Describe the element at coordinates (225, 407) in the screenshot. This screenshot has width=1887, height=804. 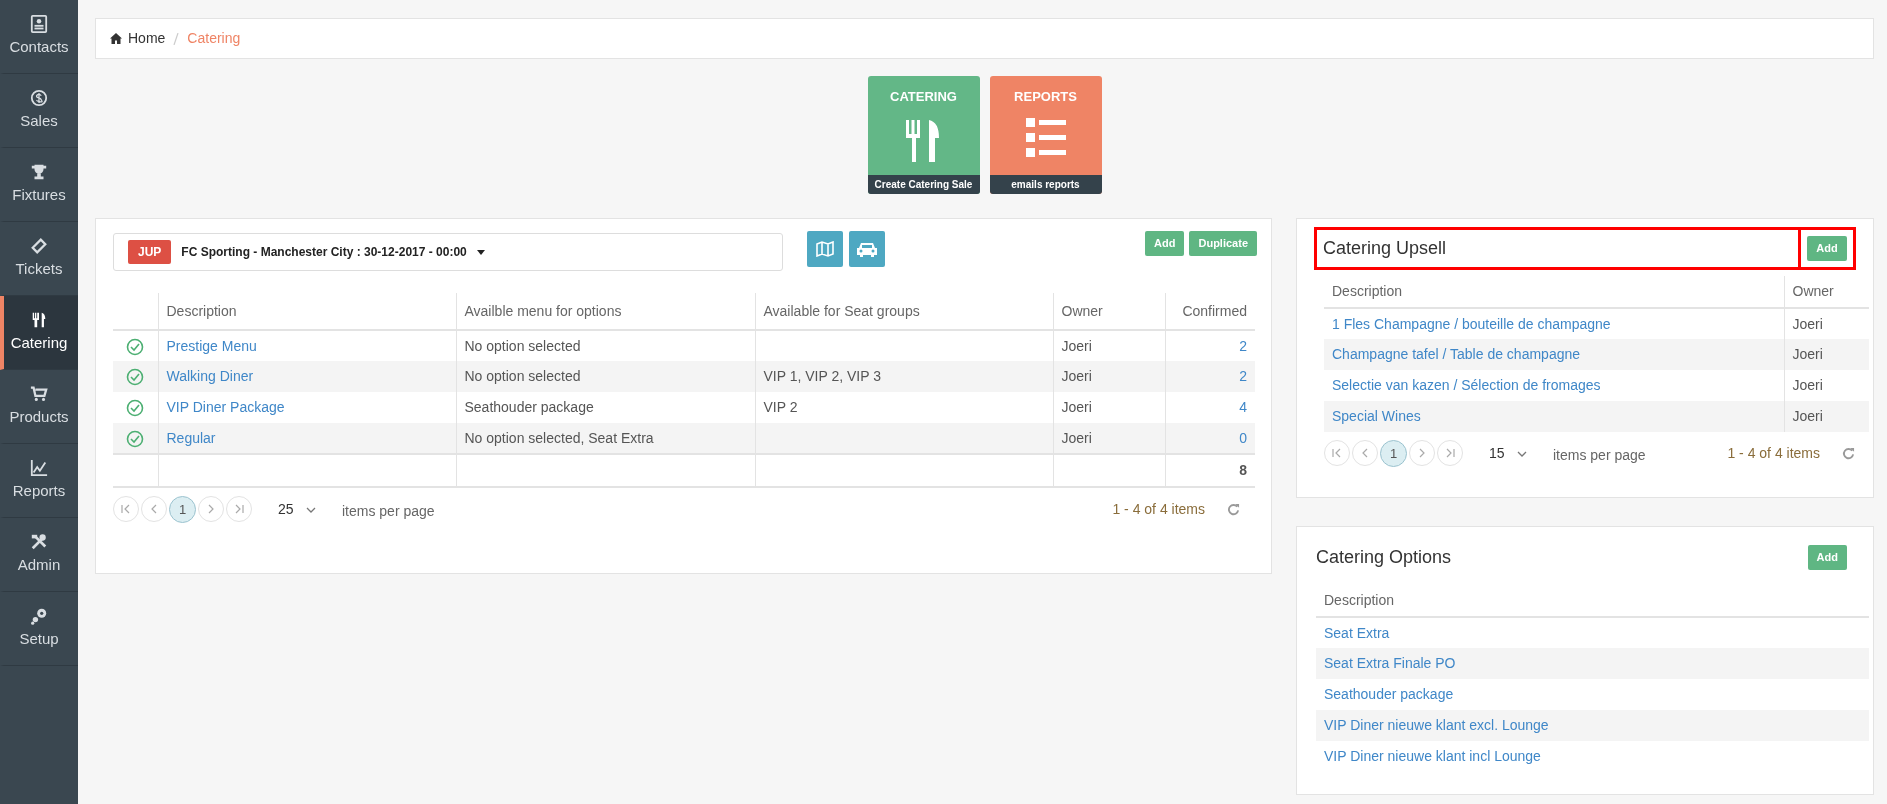
I see `catering-link: VIP Diner Package` at that location.